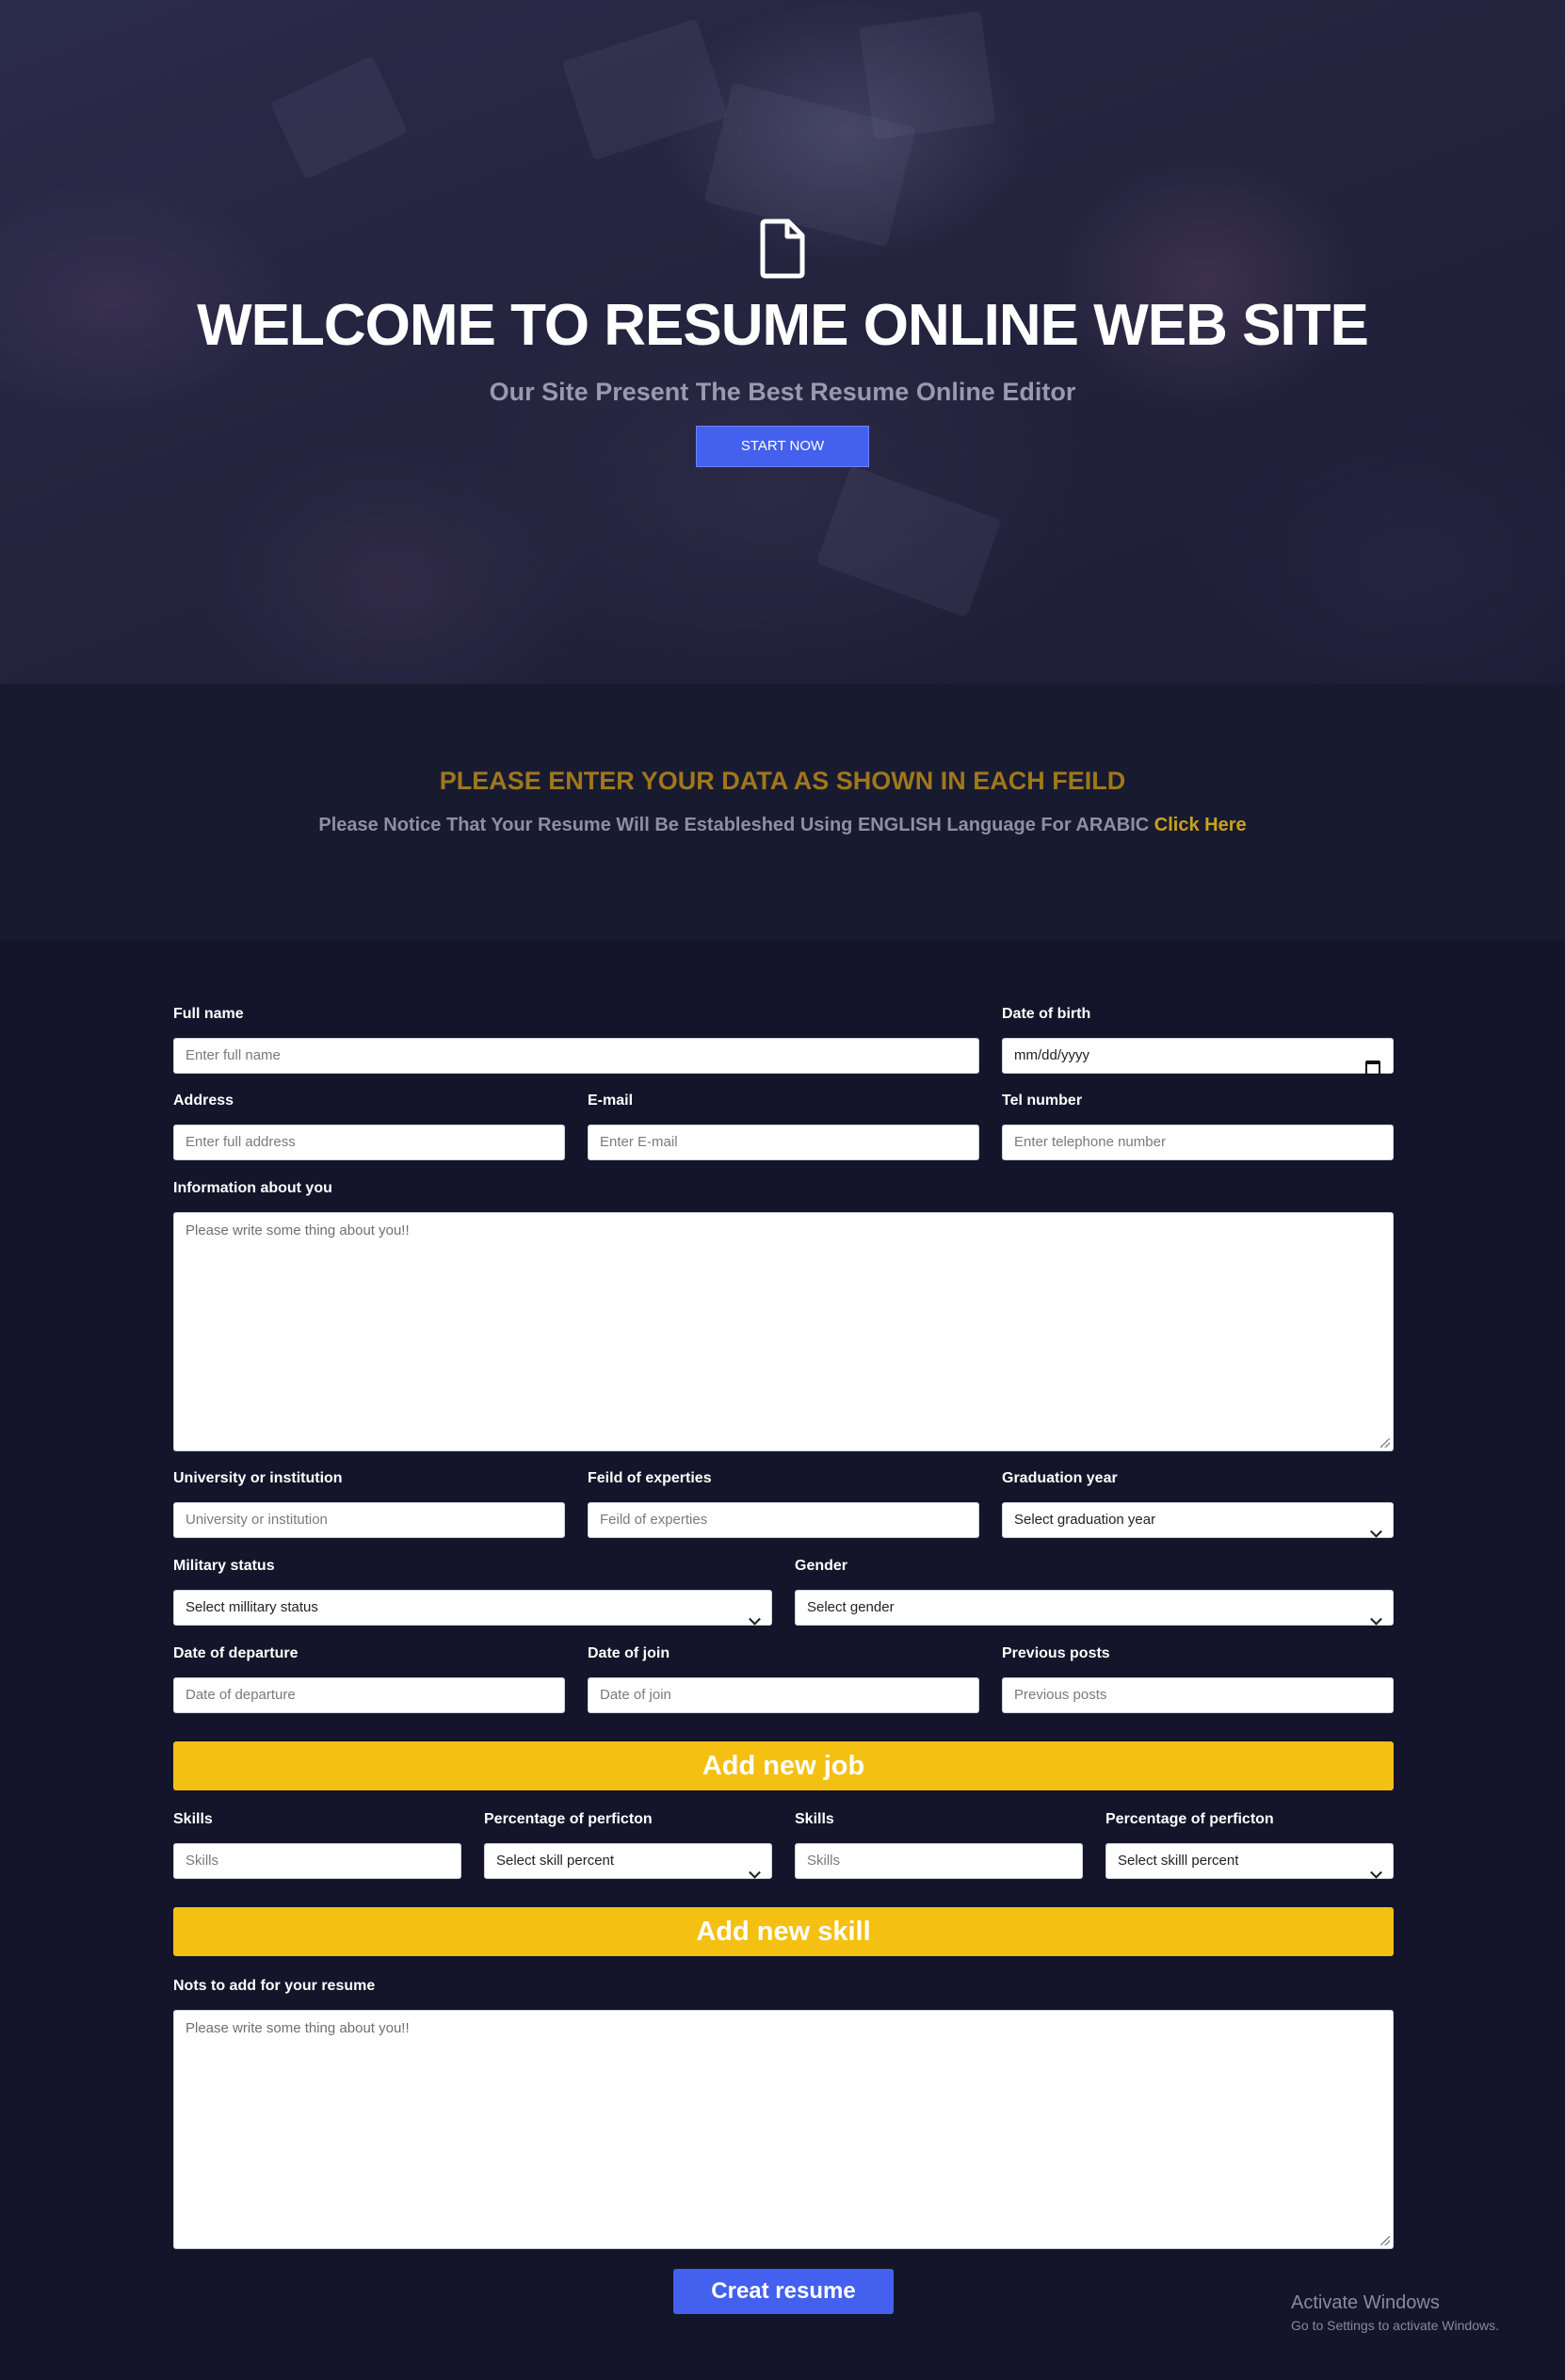 This screenshot has height=2380, width=1565. Describe the element at coordinates (783, 2291) in the screenshot. I see `create-resume-button: Creat resume` at that location.